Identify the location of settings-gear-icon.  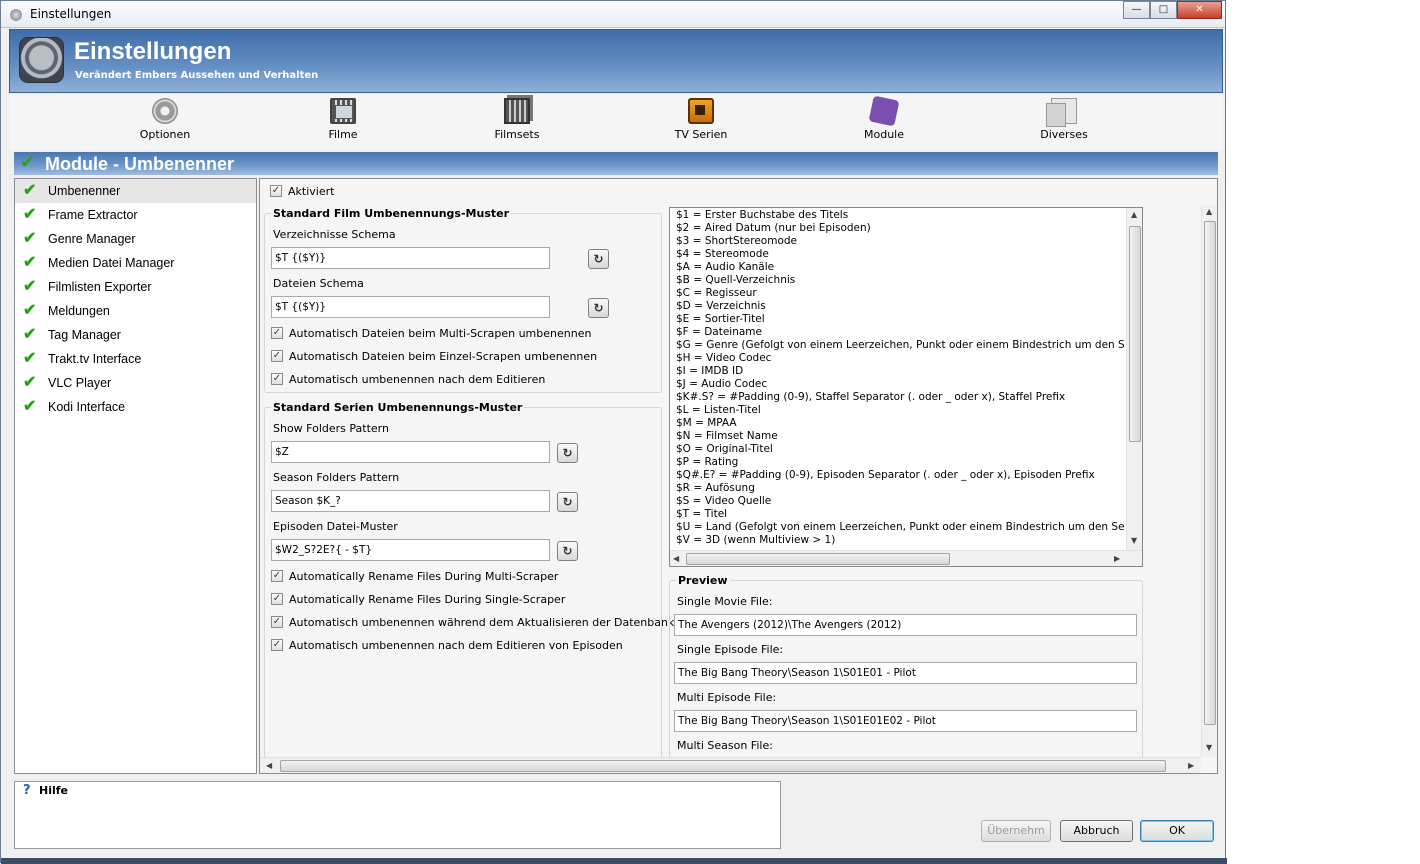
(41, 60).